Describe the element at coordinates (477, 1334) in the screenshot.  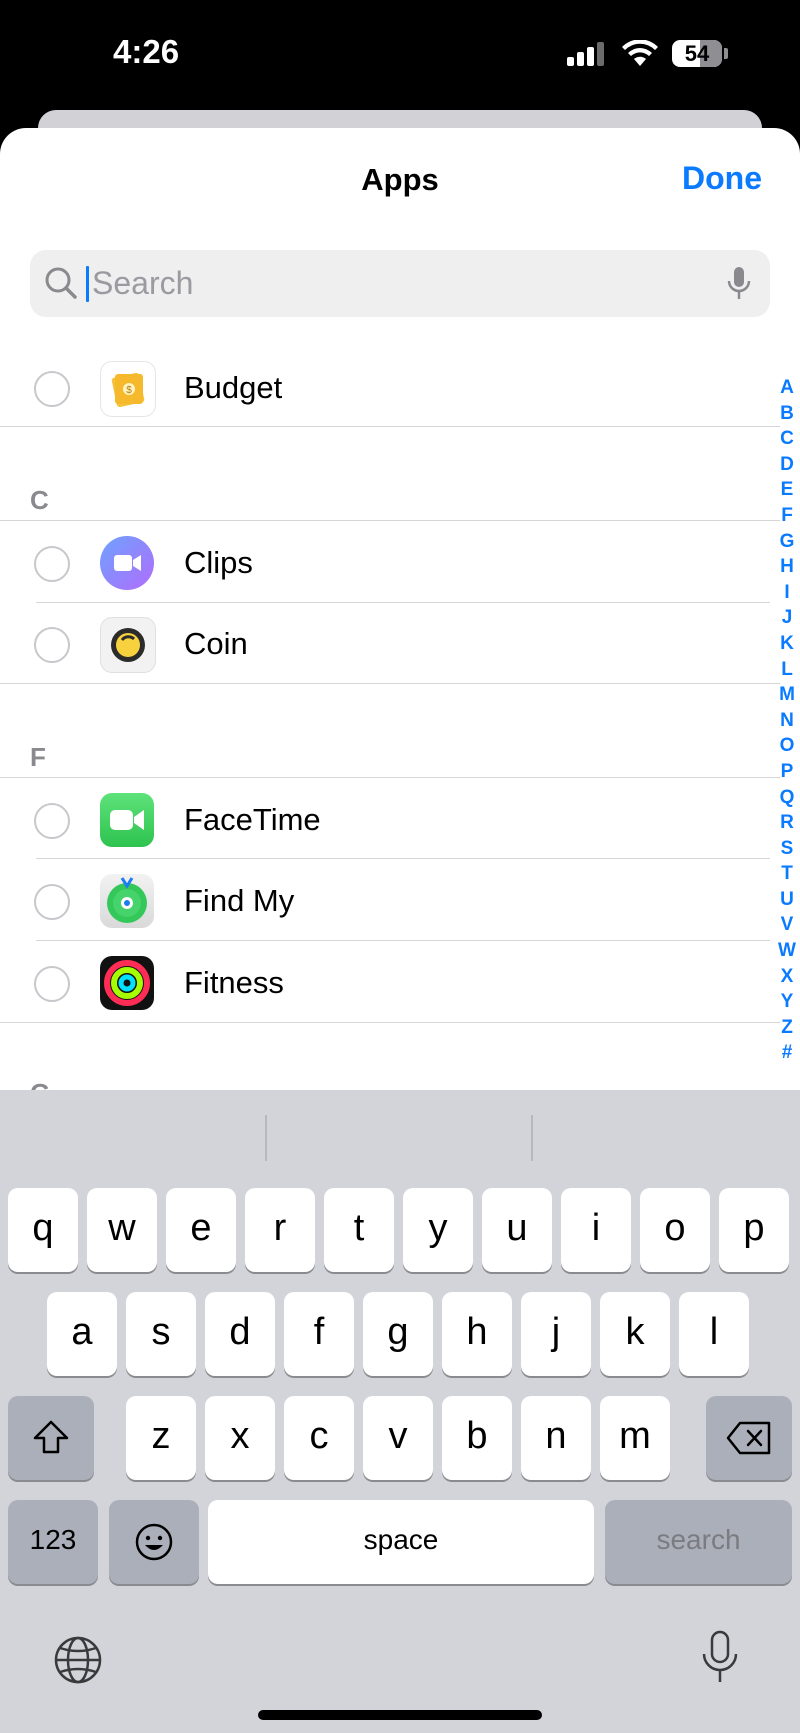
I see `key-h: h` at that location.